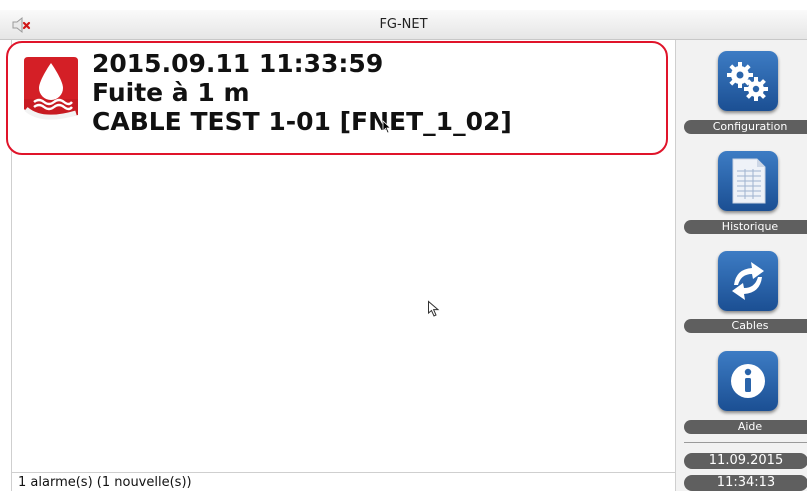 The width and height of the screenshot is (807, 492). I want to click on document-icon, so click(749, 181).